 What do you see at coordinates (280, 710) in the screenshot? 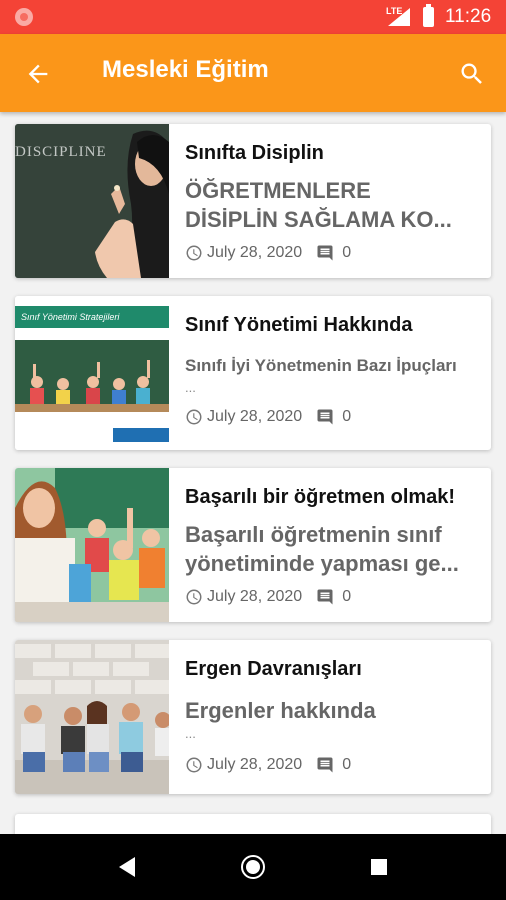
I see `excerpt-line: Ergenler hakkında` at bounding box center [280, 710].